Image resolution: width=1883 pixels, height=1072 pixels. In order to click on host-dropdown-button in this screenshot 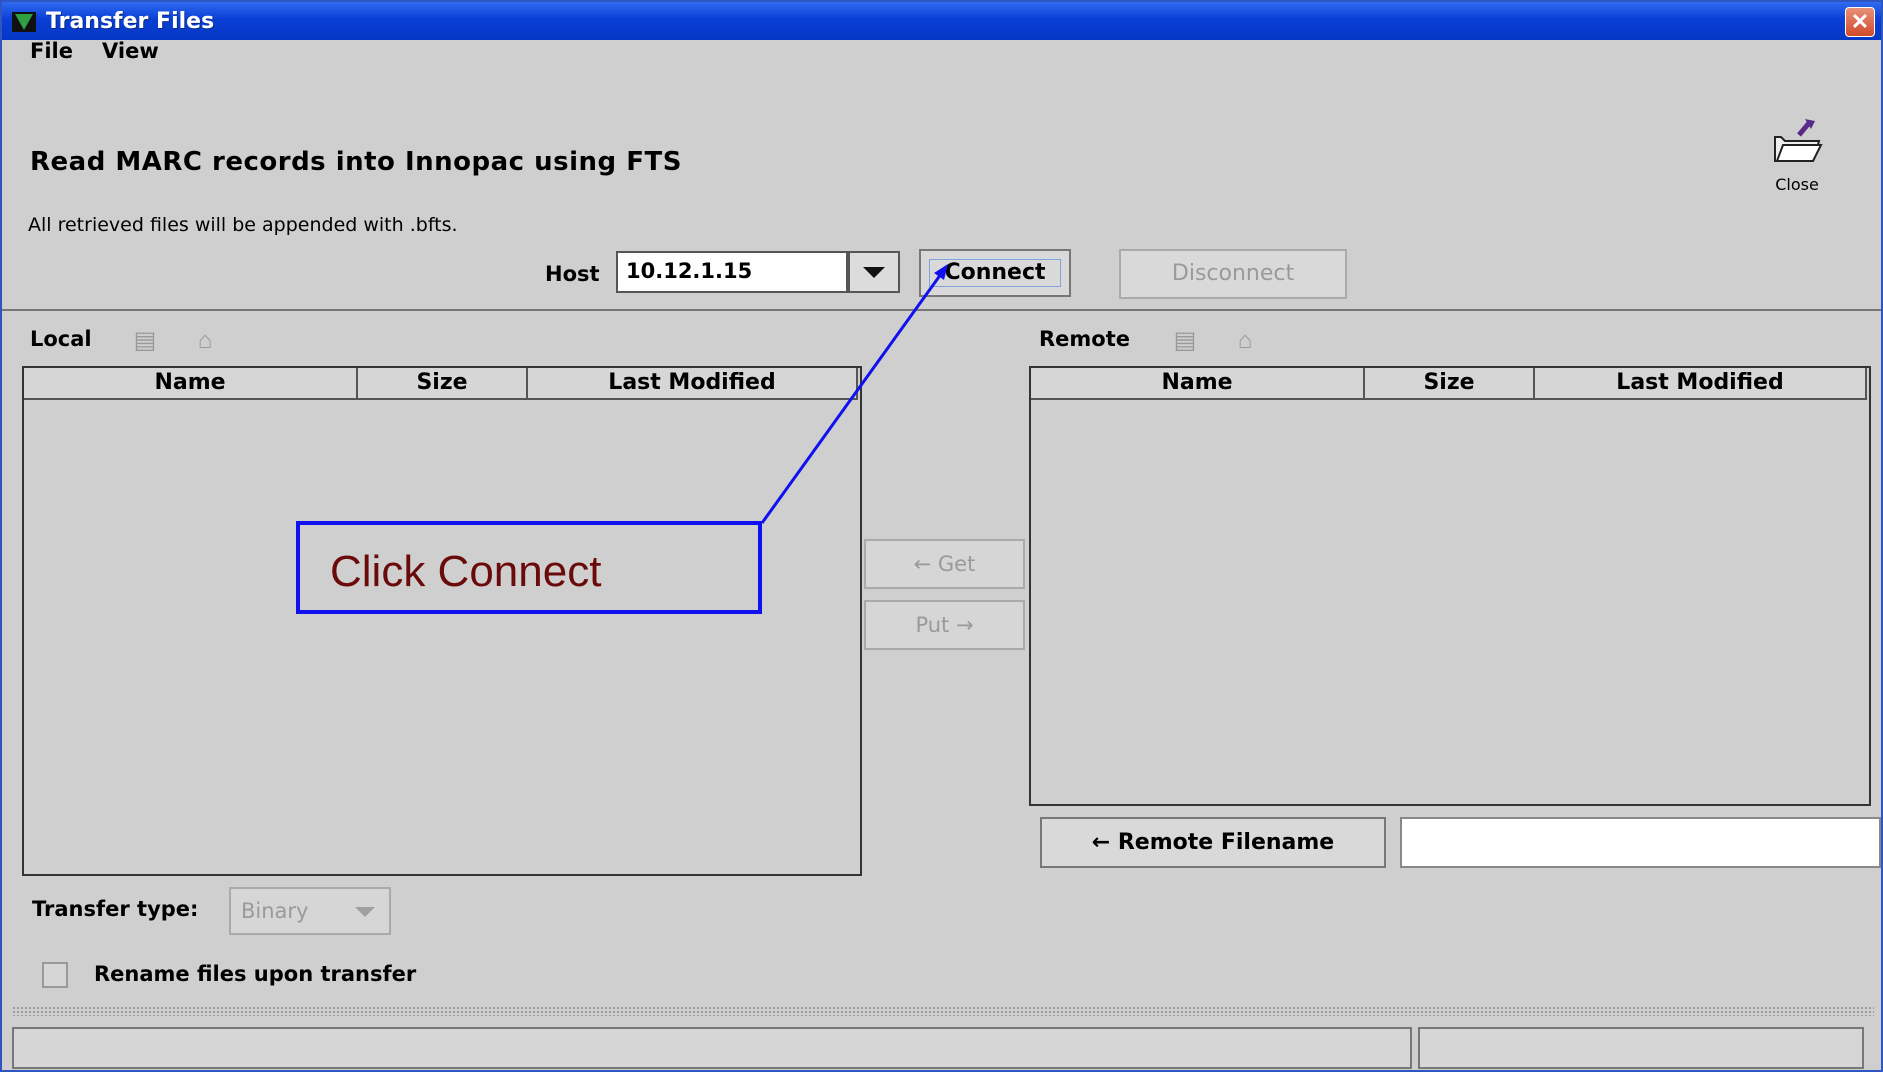, I will do `click(874, 272)`.